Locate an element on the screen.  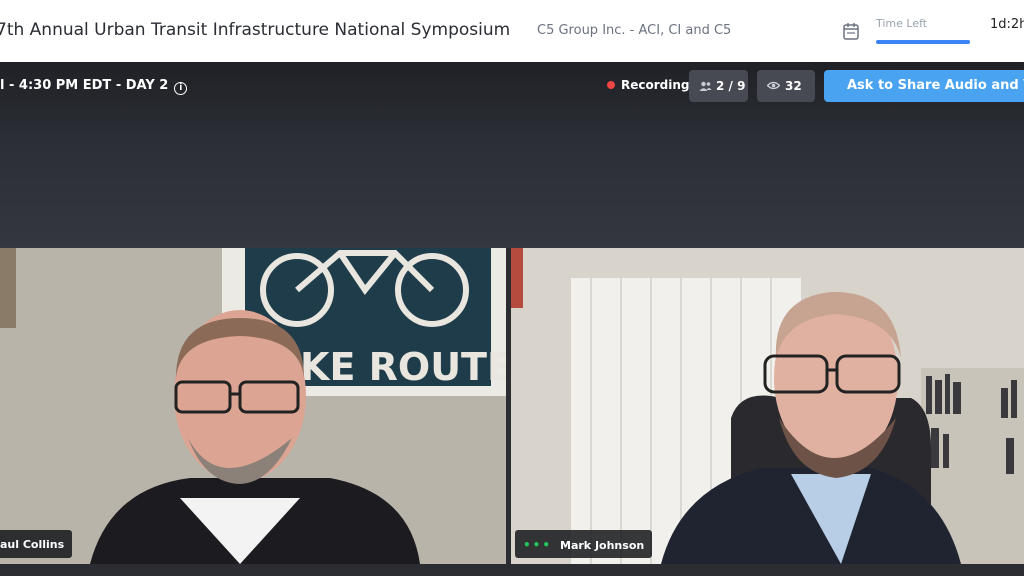
session-time: l - 4:30 PM EDT - DAY 2 i is located at coordinates (94, 86).